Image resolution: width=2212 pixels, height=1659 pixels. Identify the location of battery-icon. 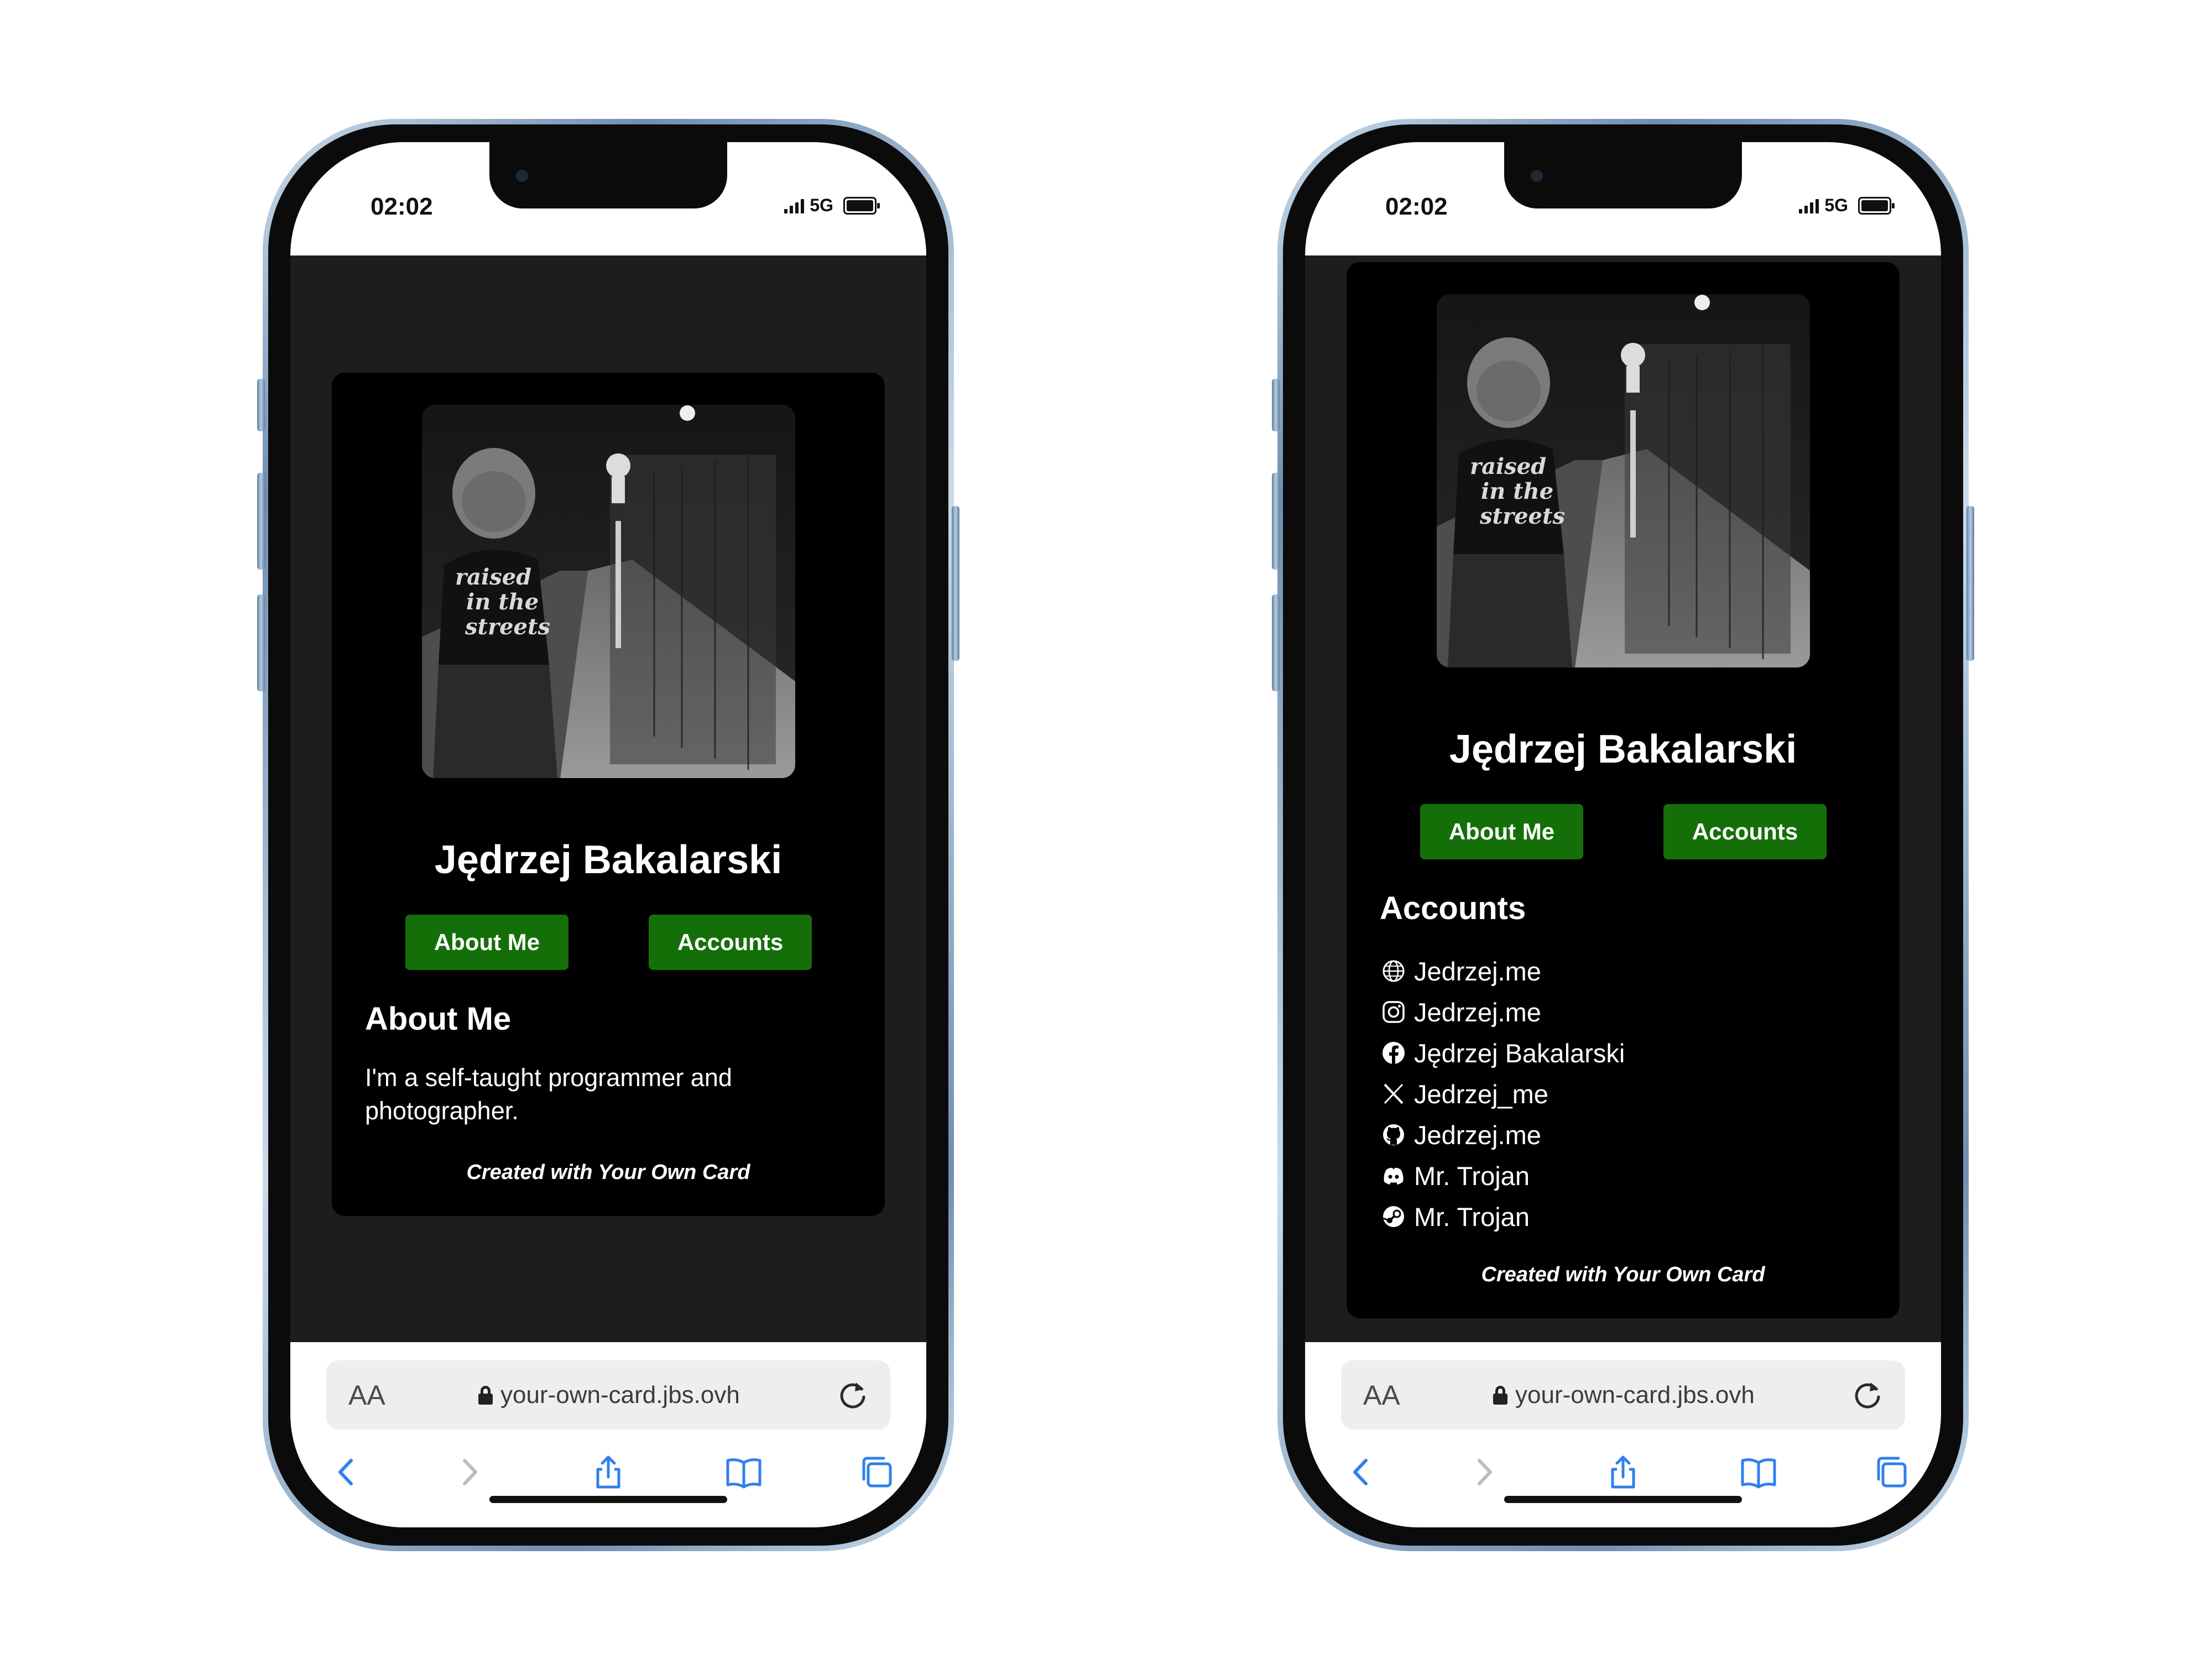
(862, 206).